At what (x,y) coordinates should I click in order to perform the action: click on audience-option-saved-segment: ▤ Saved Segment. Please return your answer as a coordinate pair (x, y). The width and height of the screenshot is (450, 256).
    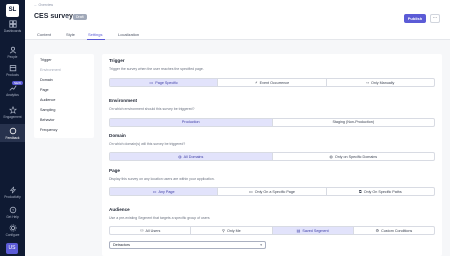
    Looking at the image, I should click on (313, 230).